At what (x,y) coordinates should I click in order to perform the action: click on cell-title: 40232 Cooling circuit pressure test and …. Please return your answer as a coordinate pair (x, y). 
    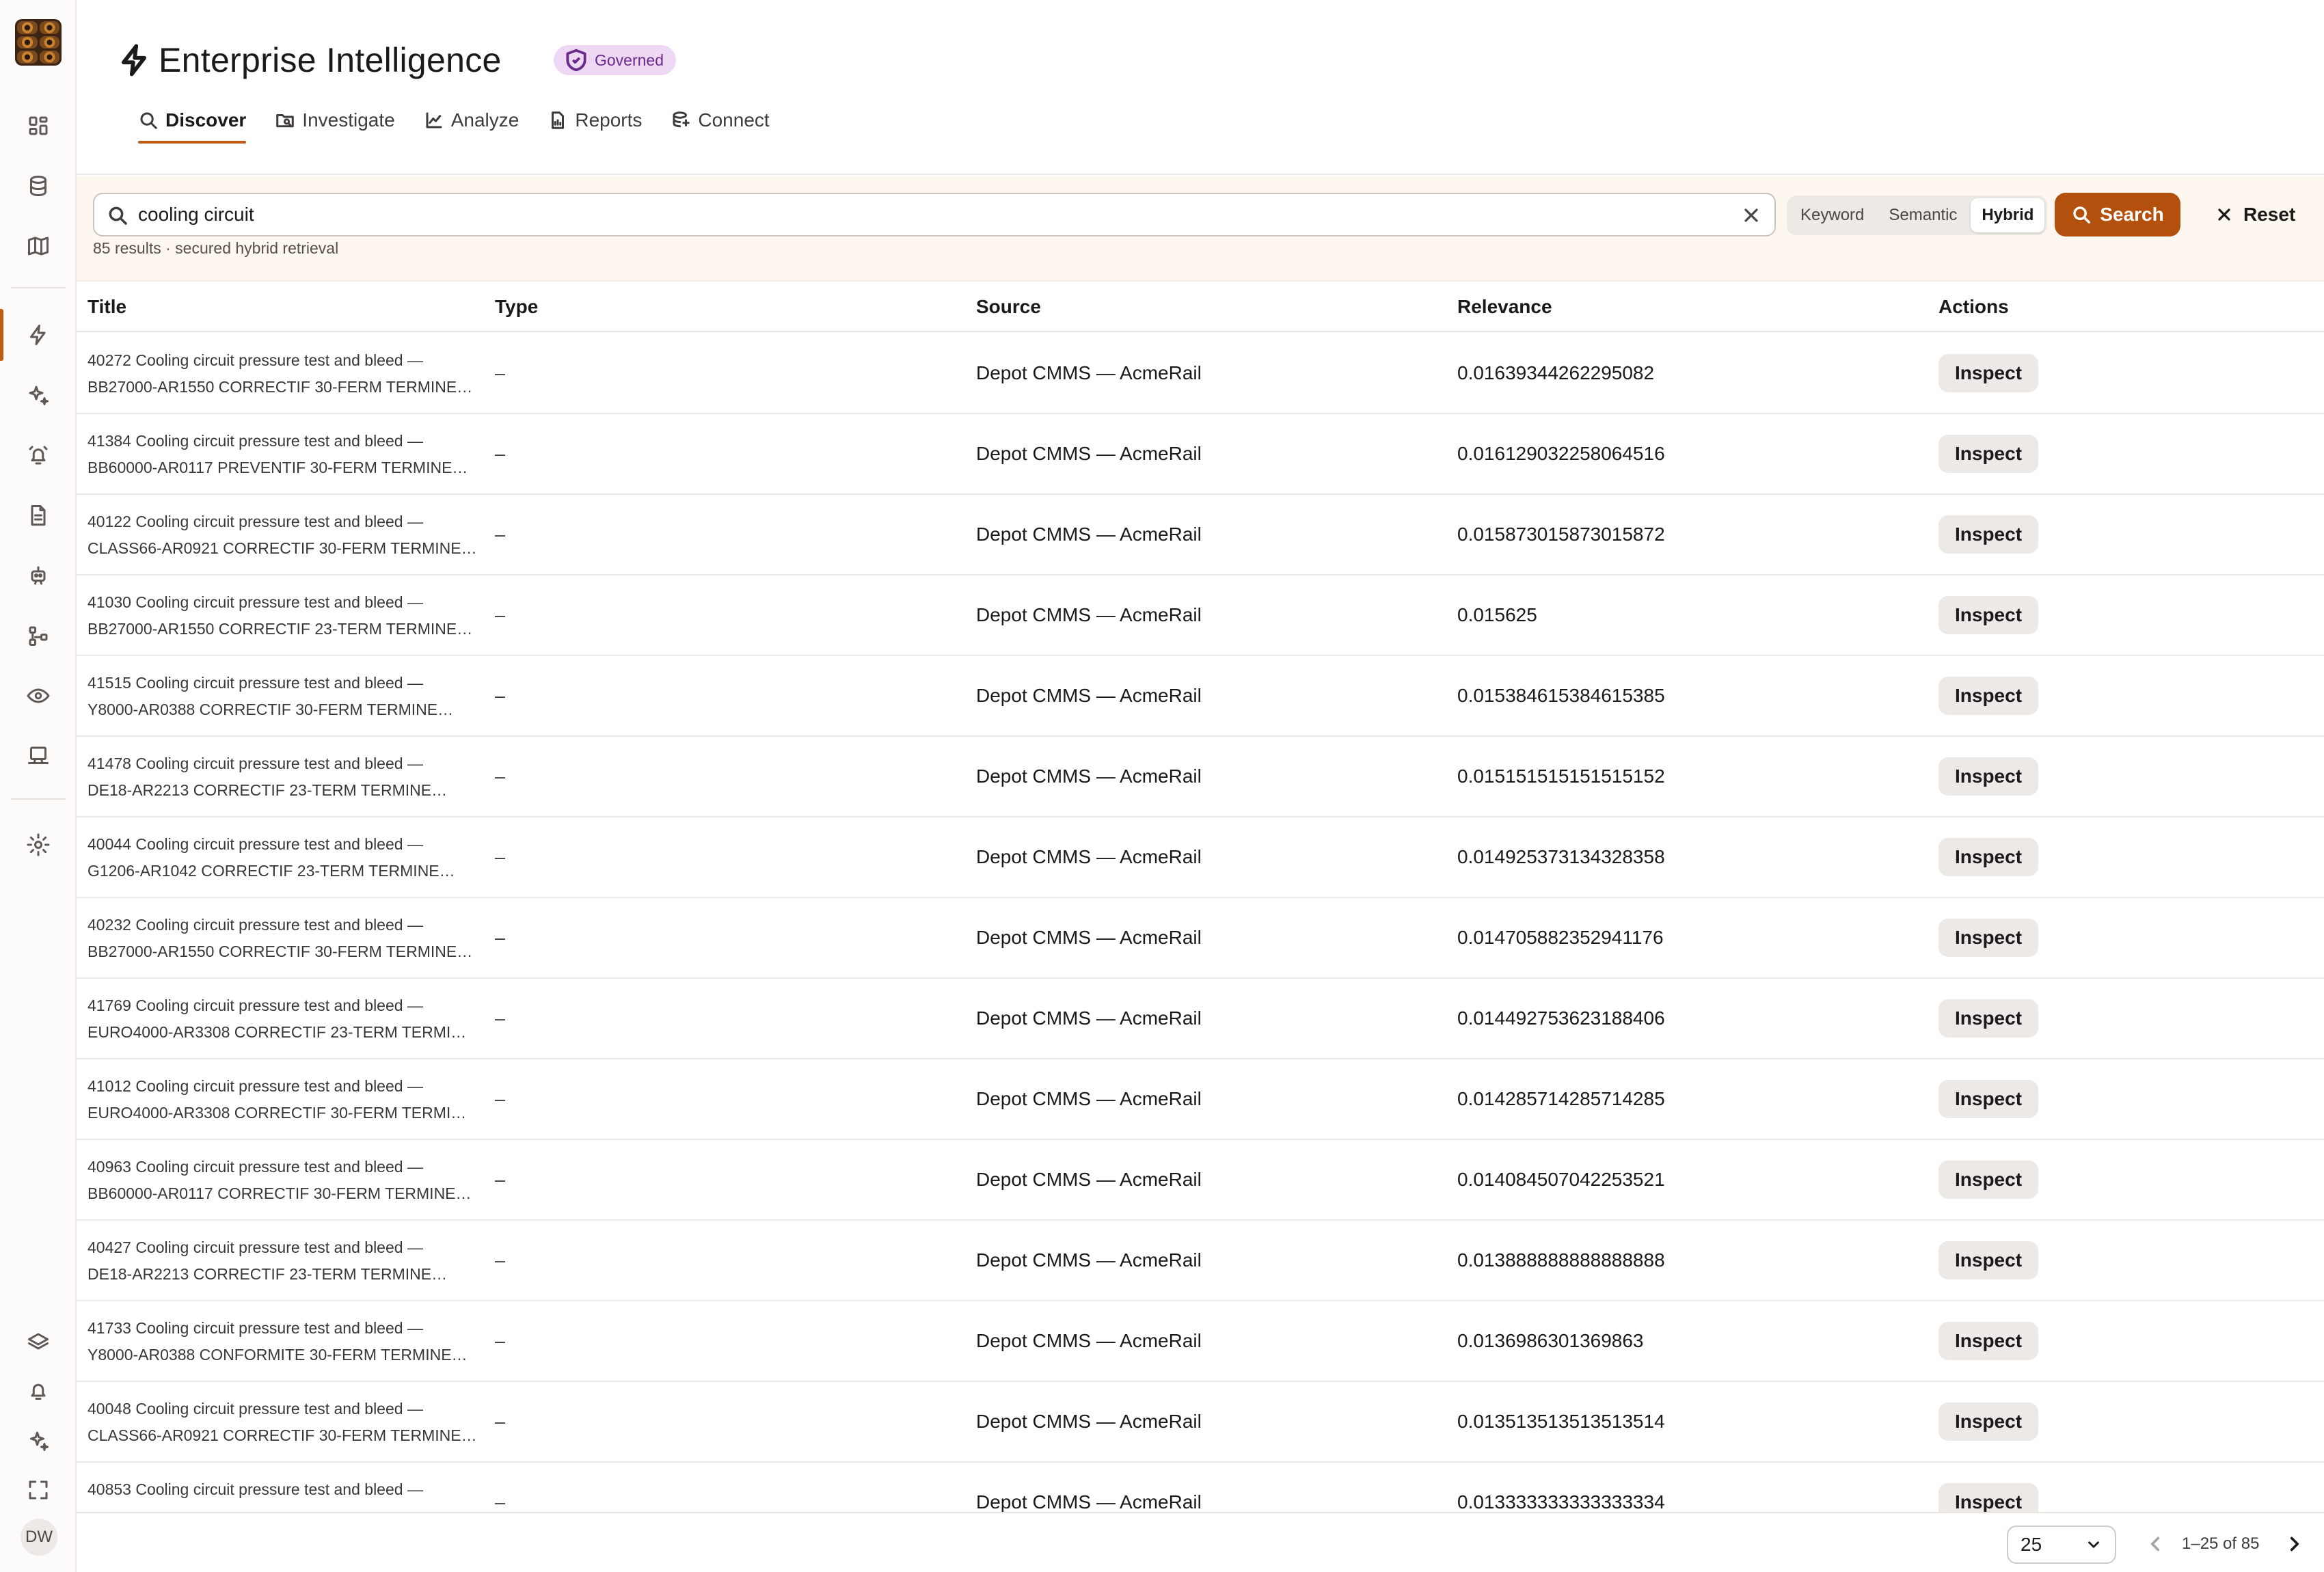
    Looking at the image, I should click on (285, 938).